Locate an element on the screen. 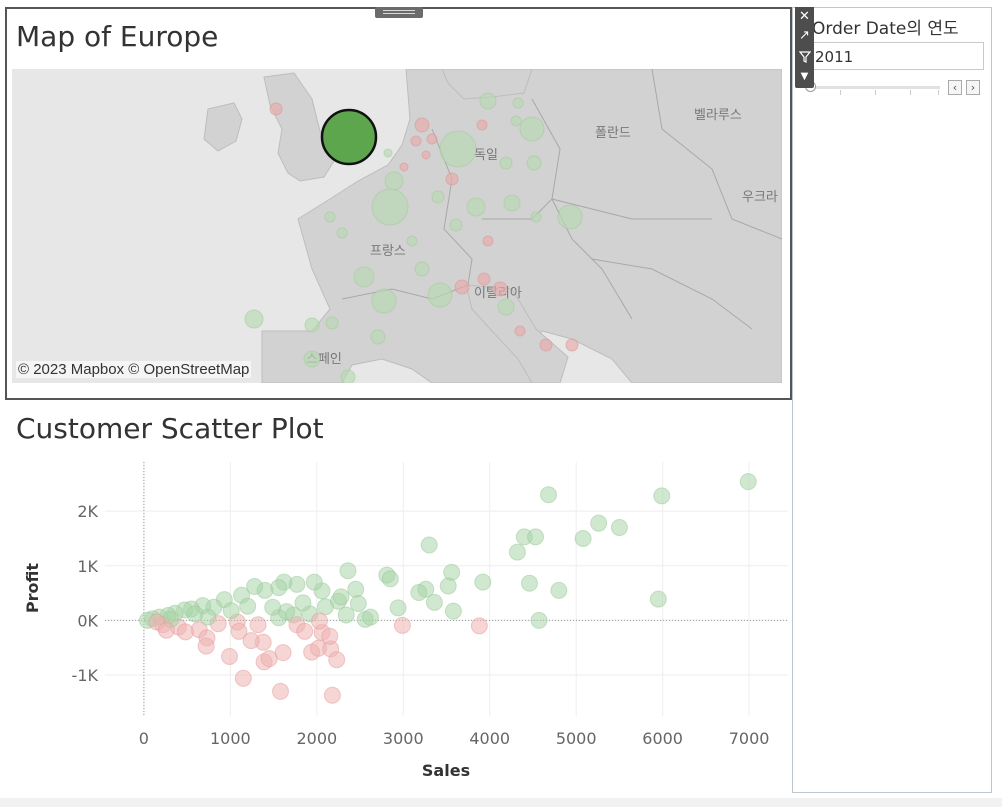 This screenshot has height=807, width=1002. drag-handle-icon is located at coordinates (399, 12).